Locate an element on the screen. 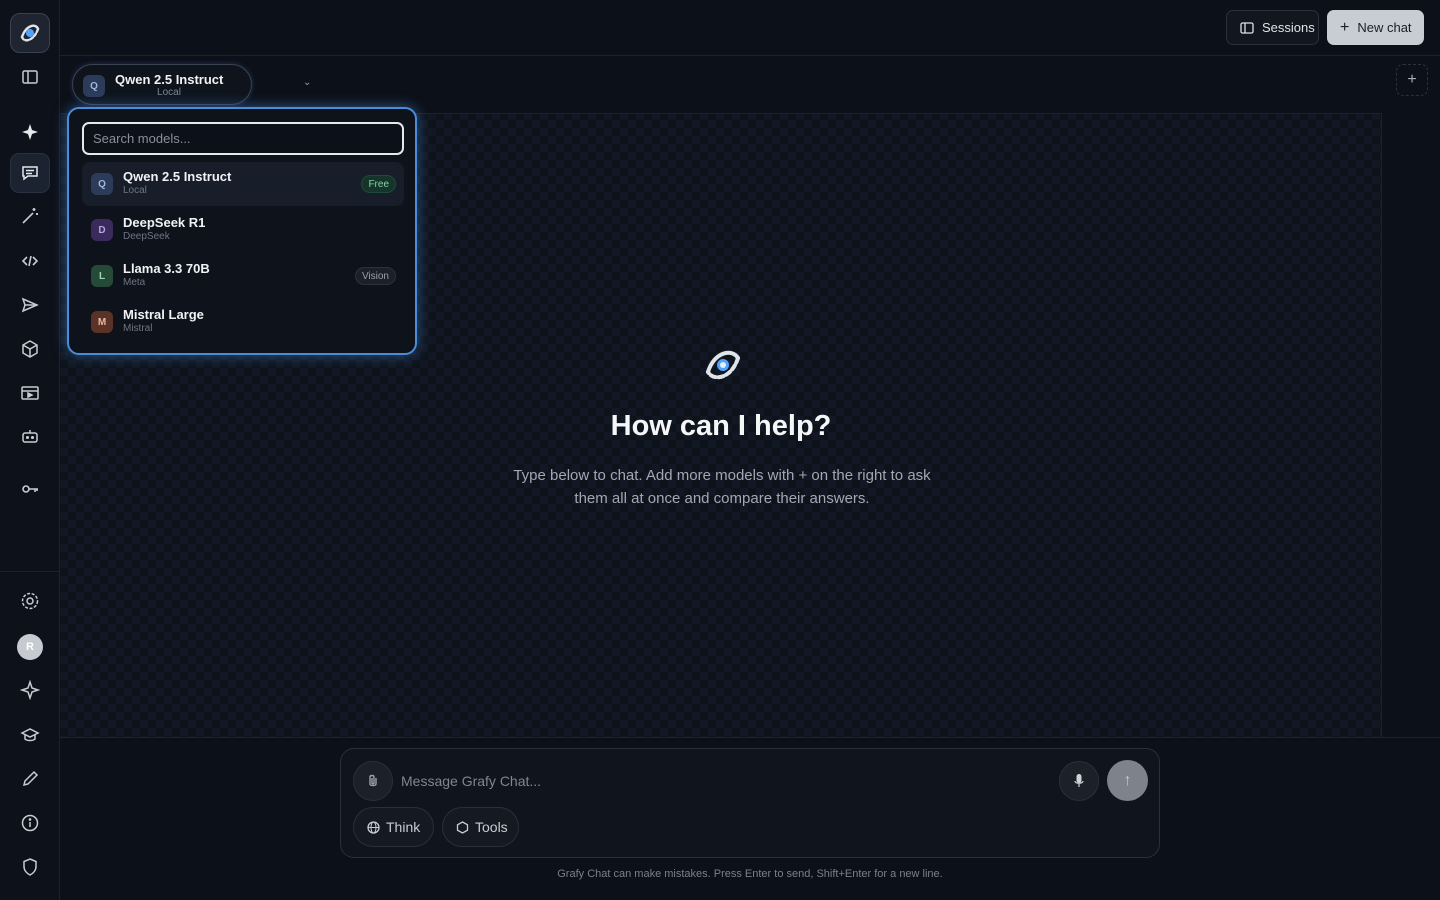  tools-label: Tools is located at coordinates (491, 827).